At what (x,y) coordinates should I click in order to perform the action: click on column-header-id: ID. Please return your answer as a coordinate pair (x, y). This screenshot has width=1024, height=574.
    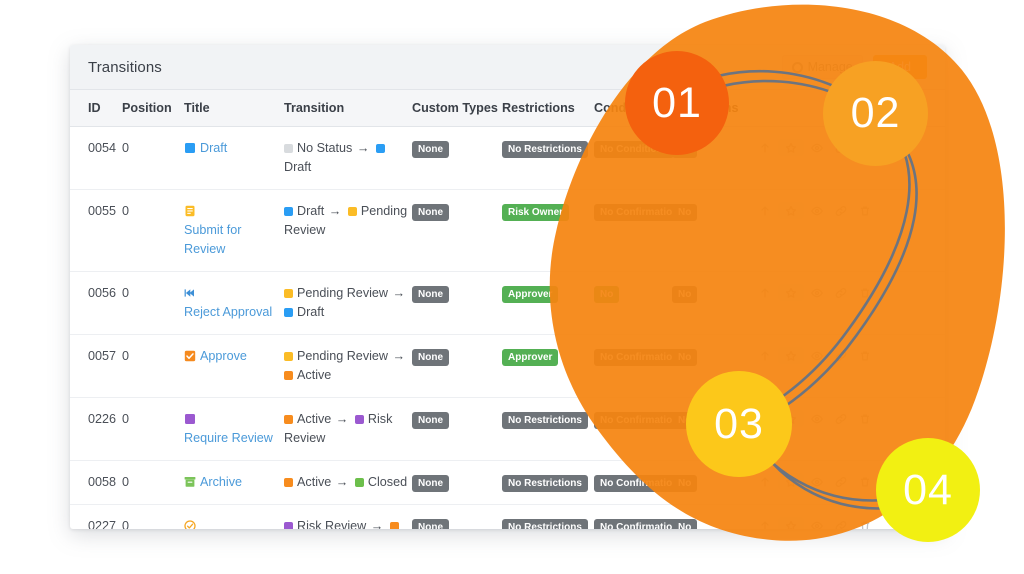
    Looking at the image, I should click on (96, 108).